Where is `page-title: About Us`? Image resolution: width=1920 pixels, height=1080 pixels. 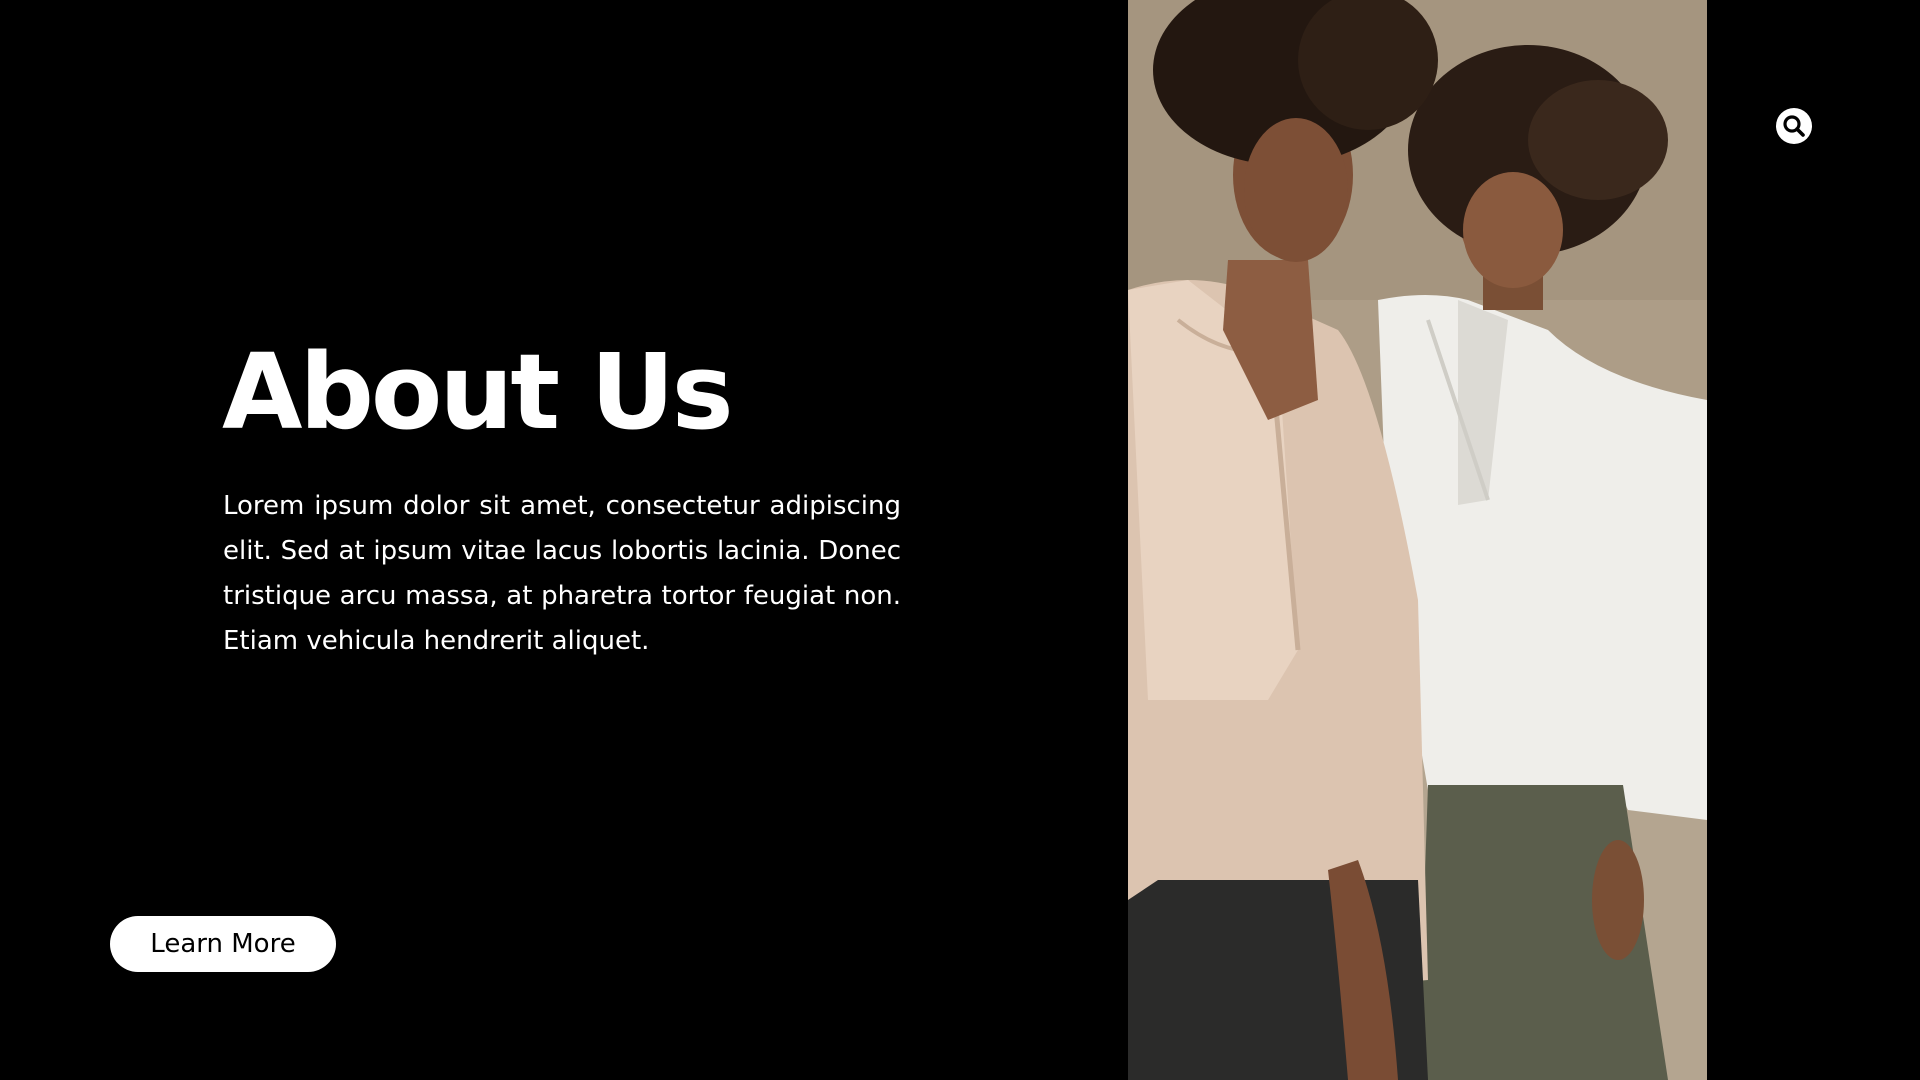
page-title: About Us is located at coordinates (478, 392).